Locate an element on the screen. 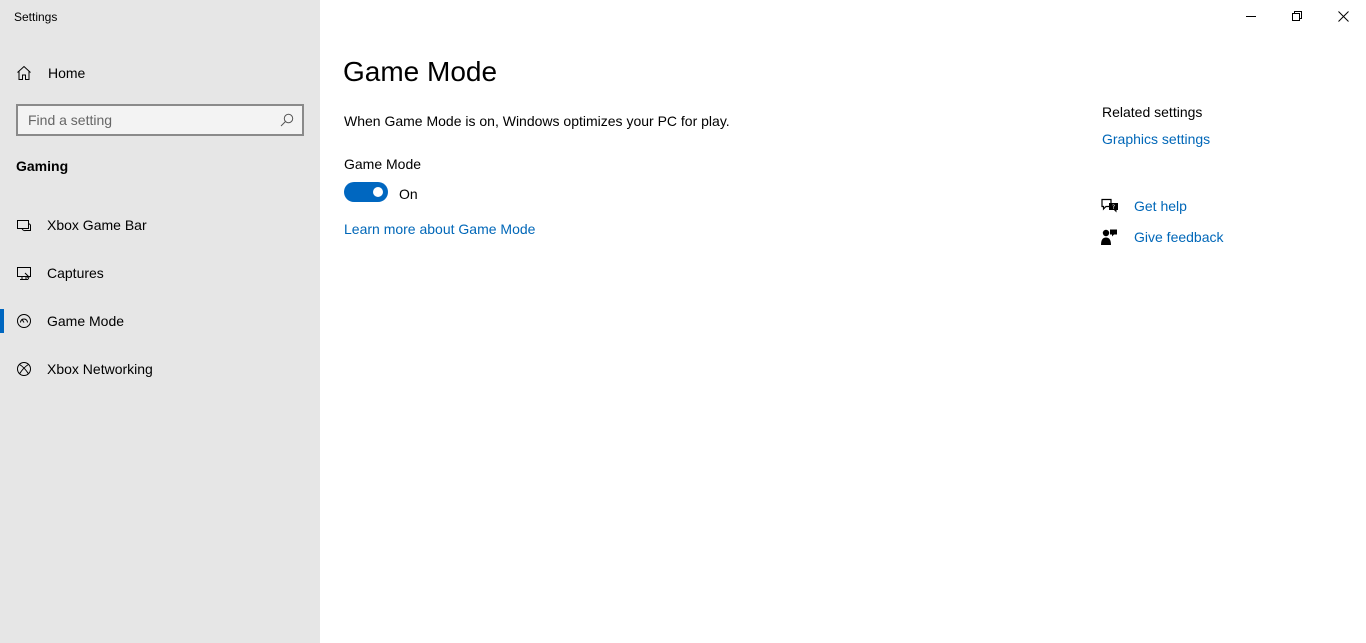 The width and height of the screenshot is (1366, 643). get-help-link: Get help is located at coordinates (1160, 206).